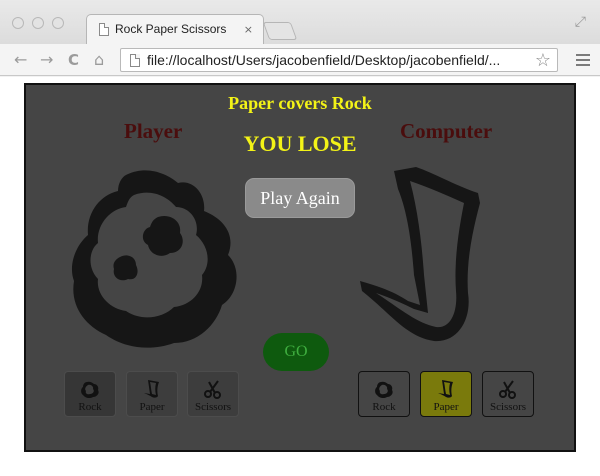 Image resolution: width=600 pixels, height=476 pixels. Describe the element at coordinates (583, 61) in the screenshot. I see `menu-icon` at that location.